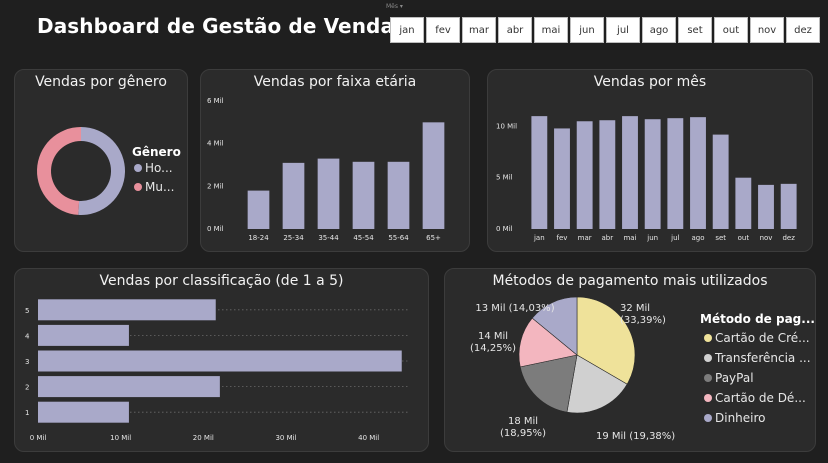  What do you see at coordinates (515, 30) in the screenshot?
I see `month-button-abr: abr` at bounding box center [515, 30].